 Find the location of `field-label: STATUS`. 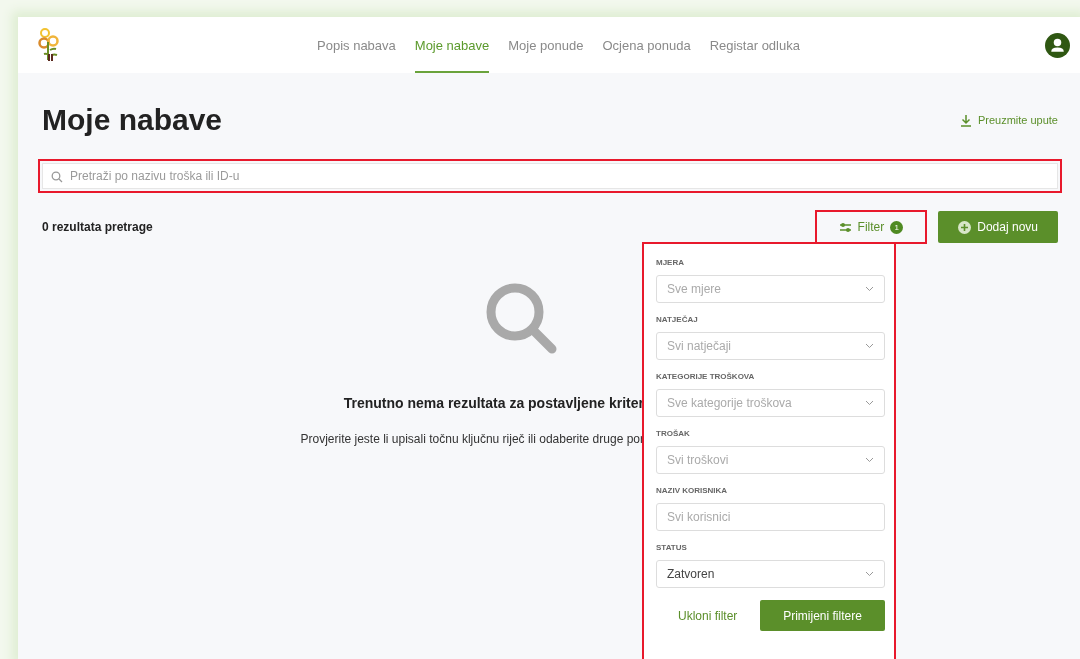

field-label: STATUS is located at coordinates (672, 547).